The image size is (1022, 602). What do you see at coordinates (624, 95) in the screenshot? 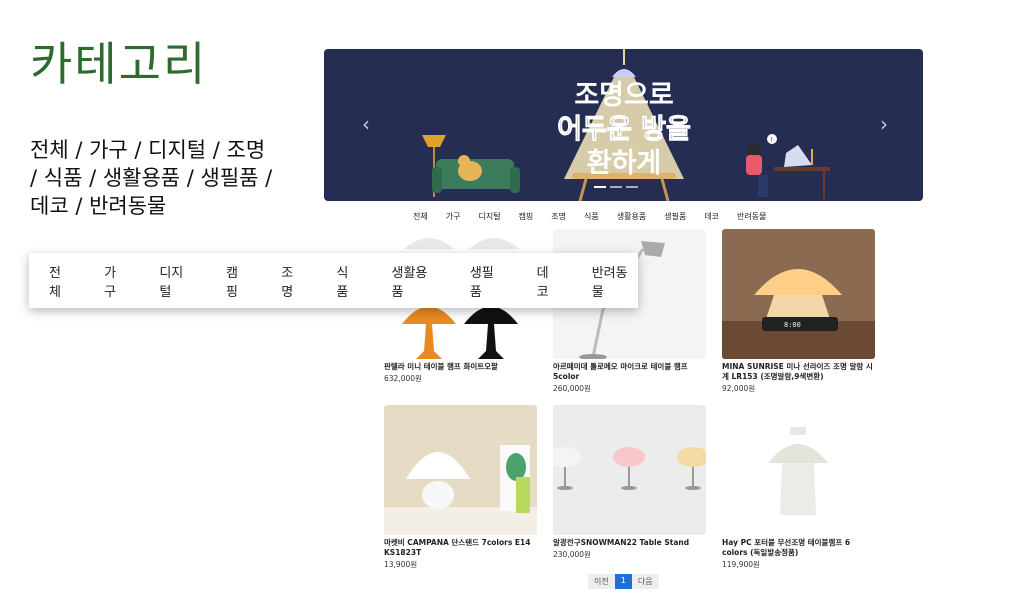
I see `banner-line-1: 조명으로` at bounding box center [624, 95].